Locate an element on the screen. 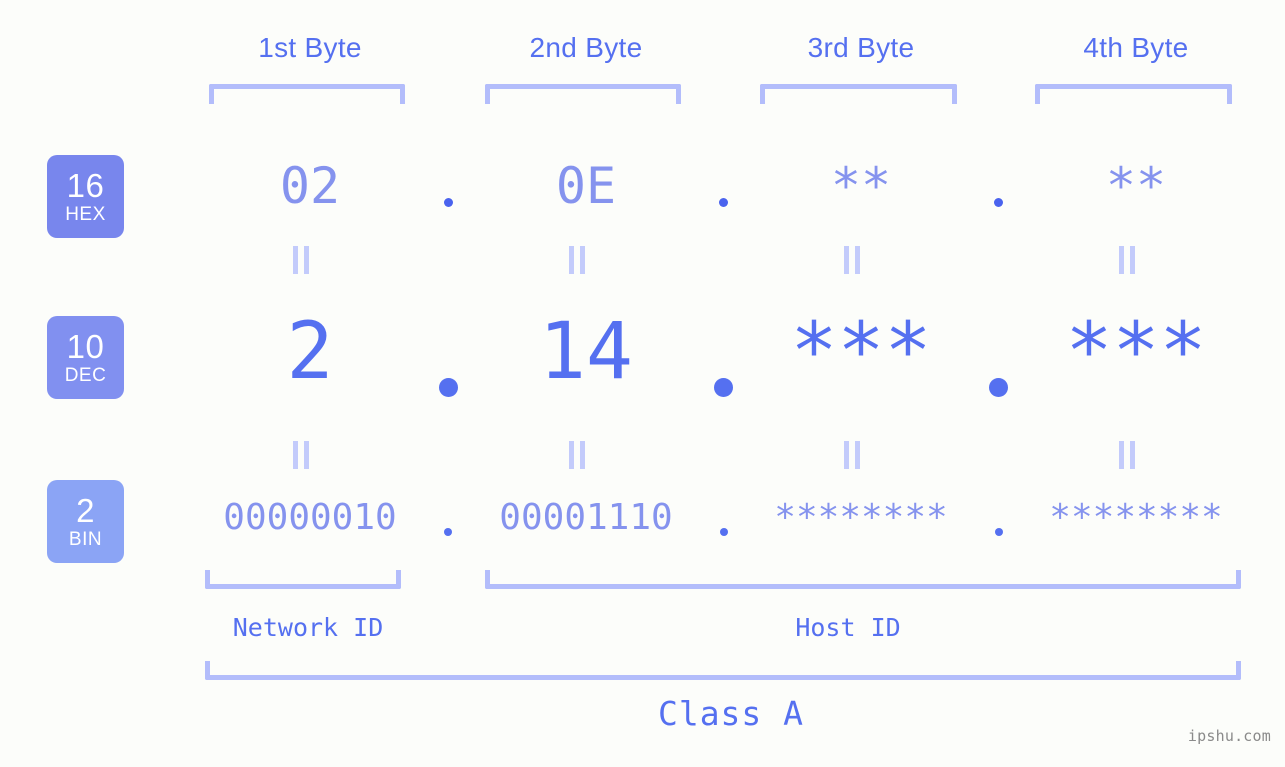 The width and height of the screenshot is (1285, 767). base-badge-bin-name: BIN is located at coordinates (85, 539).